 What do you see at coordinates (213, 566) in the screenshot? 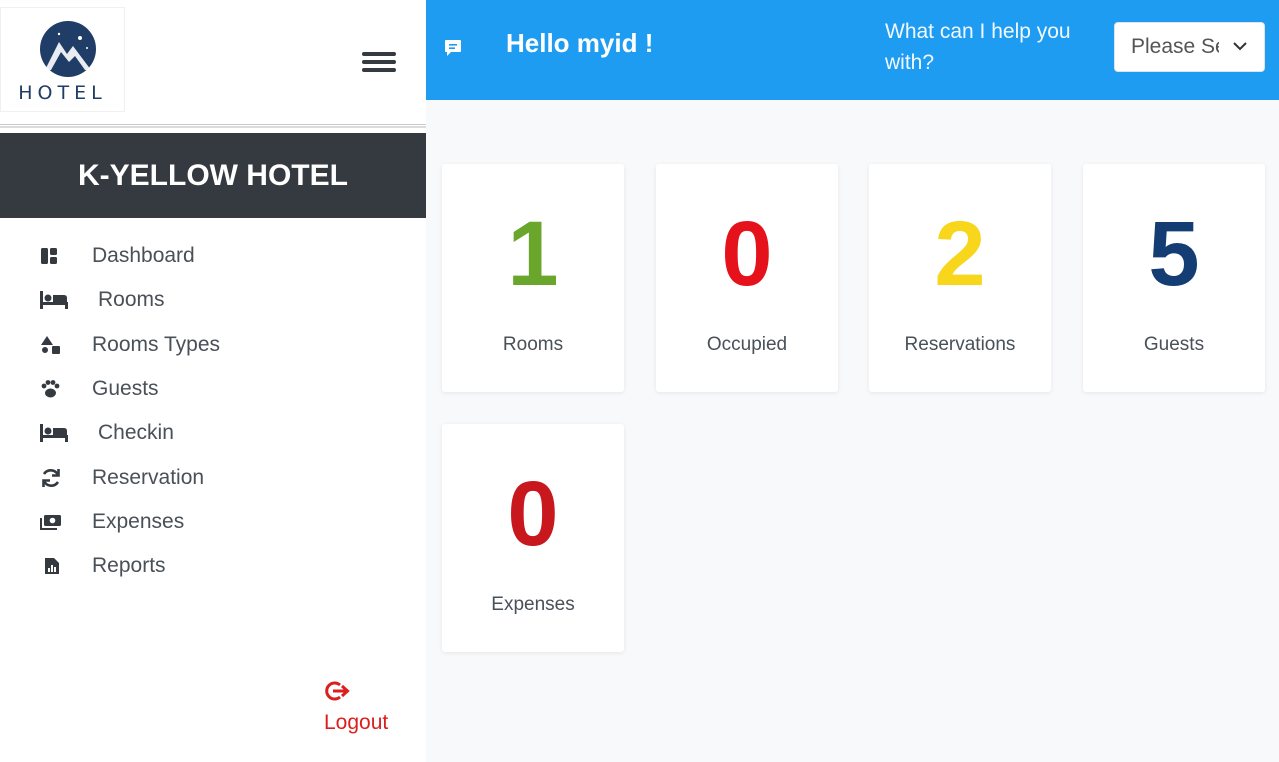
I see `sidebar-item-reports: Reports` at bounding box center [213, 566].